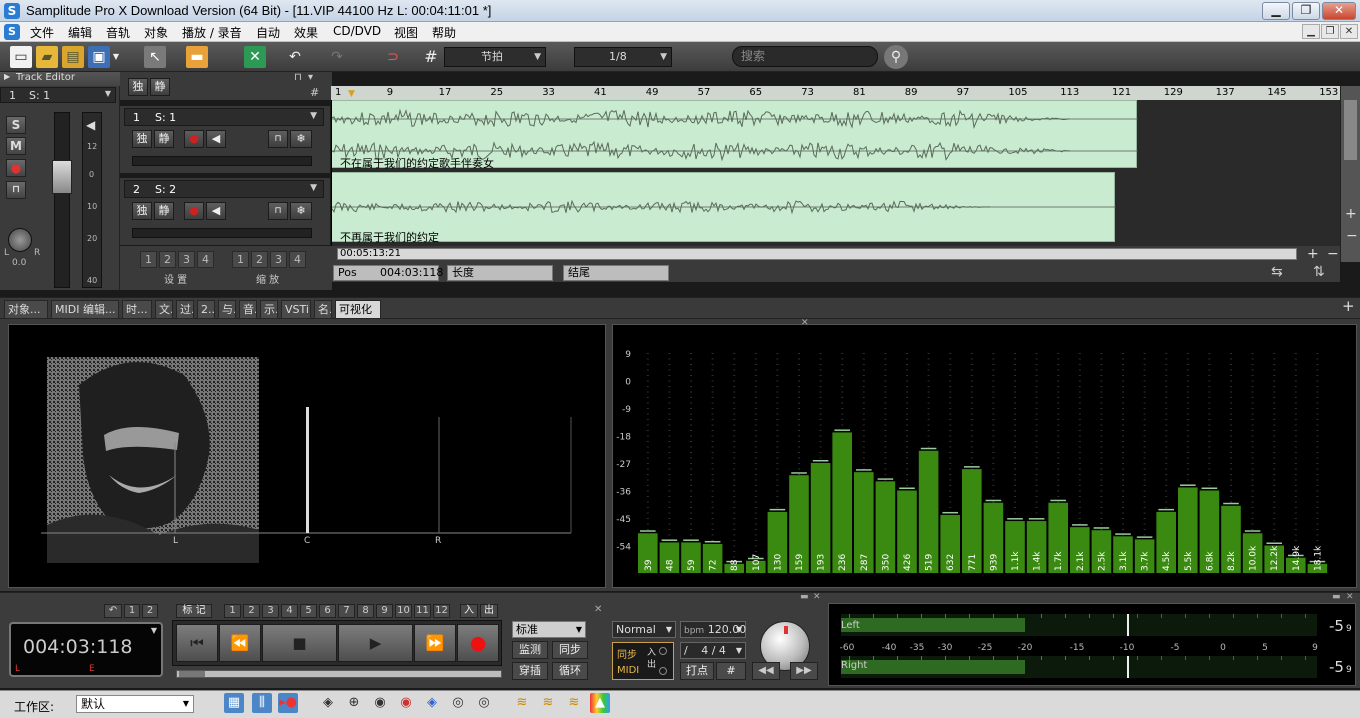  Describe the element at coordinates (90, 125) in the screenshot. I see `speaker-icon: ◀` at that location.